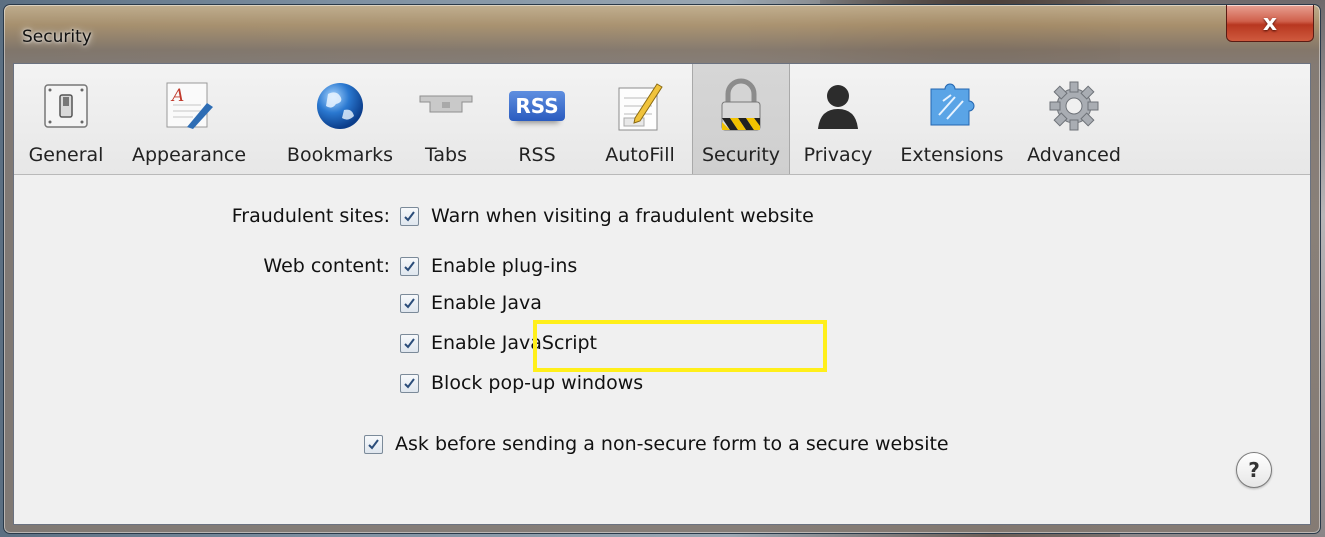 Image resolution: width=1325 pixels, height=537 pixels. What do you see at coordinates (662, 34) in the screenshot?
I see `title-bar: Security x` at bounding box center [662, 34].